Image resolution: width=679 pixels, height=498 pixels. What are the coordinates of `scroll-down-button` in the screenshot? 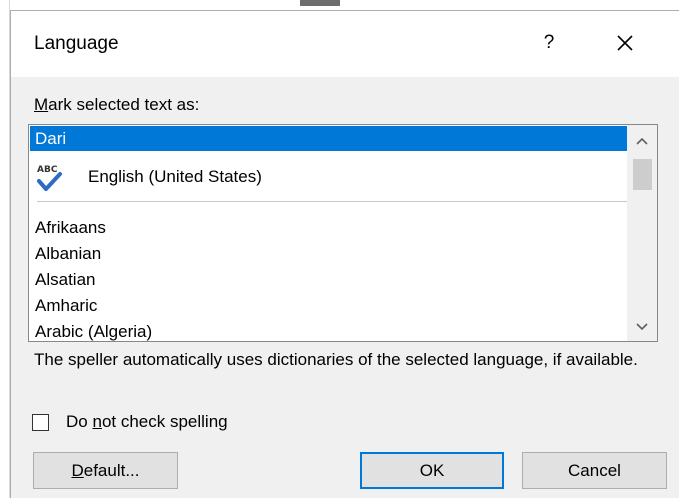 It's located at (642, 327).